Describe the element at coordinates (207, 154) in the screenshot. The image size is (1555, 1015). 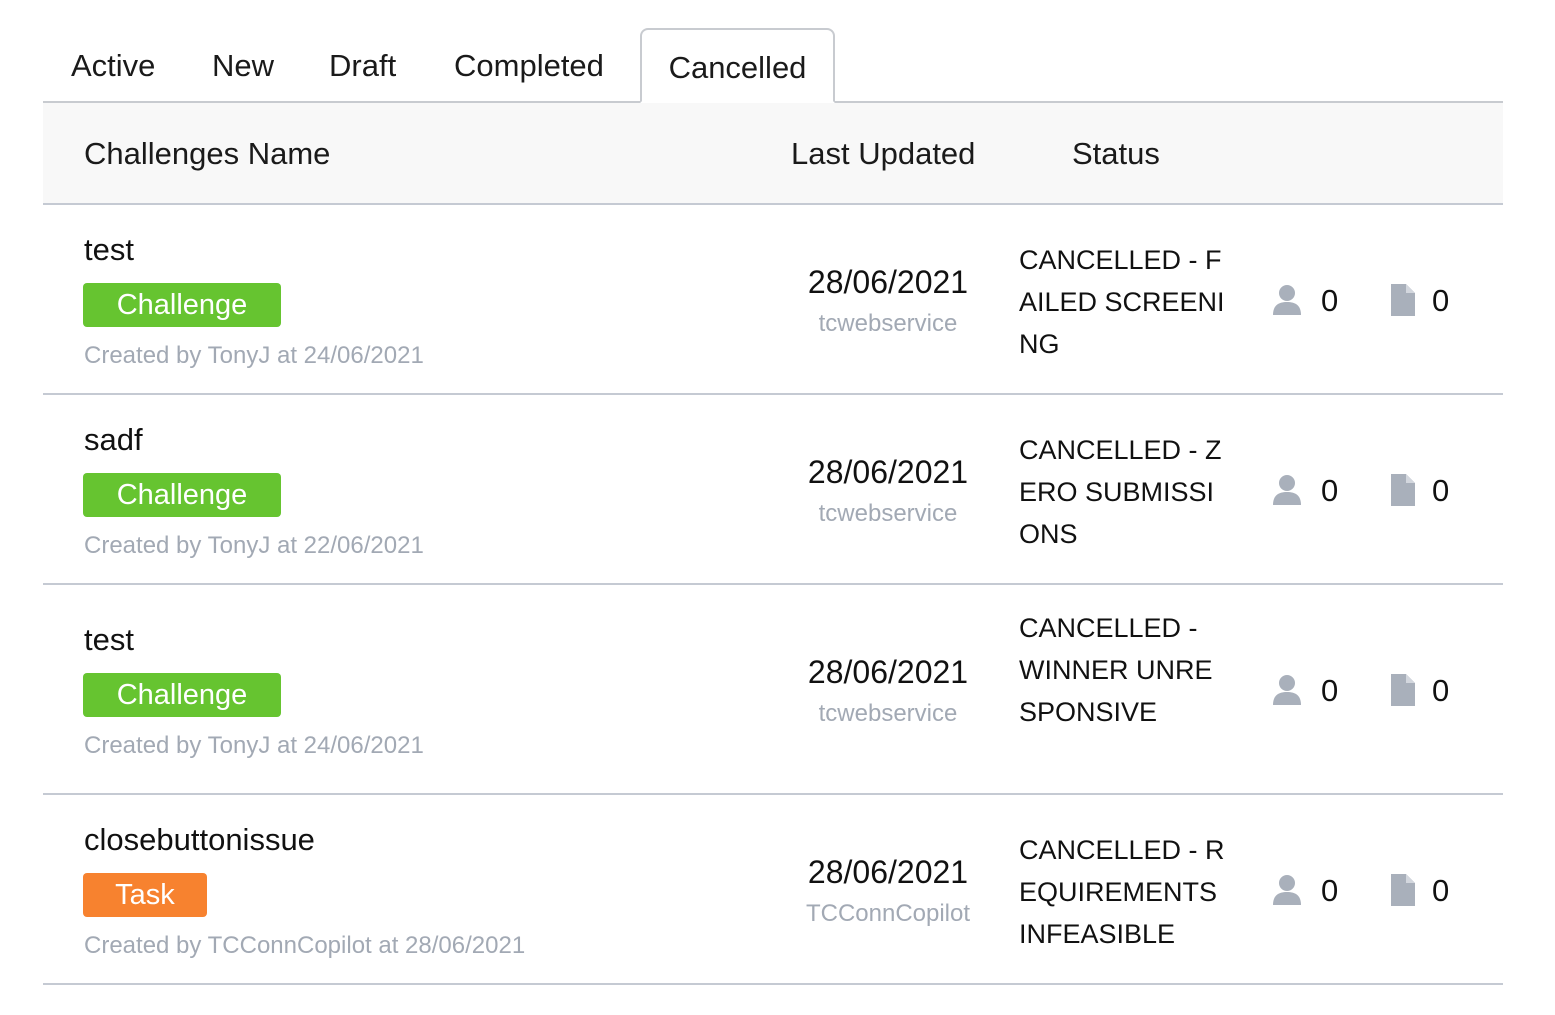
I see `column-header-name: Challenges Name` at that location.